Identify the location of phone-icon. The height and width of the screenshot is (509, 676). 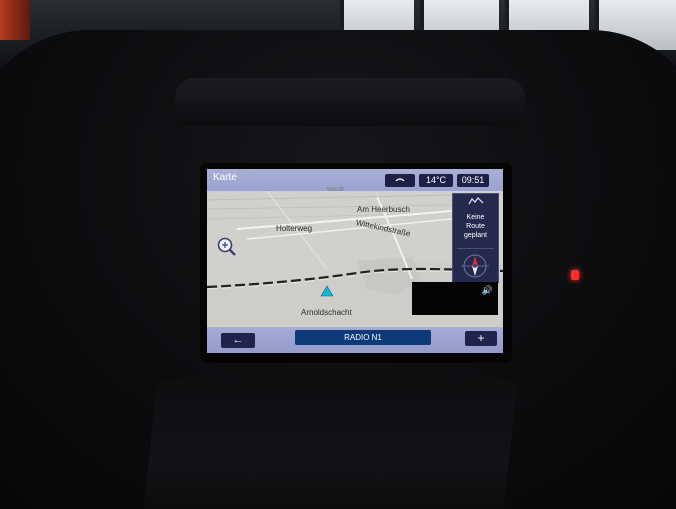
(400, 180).